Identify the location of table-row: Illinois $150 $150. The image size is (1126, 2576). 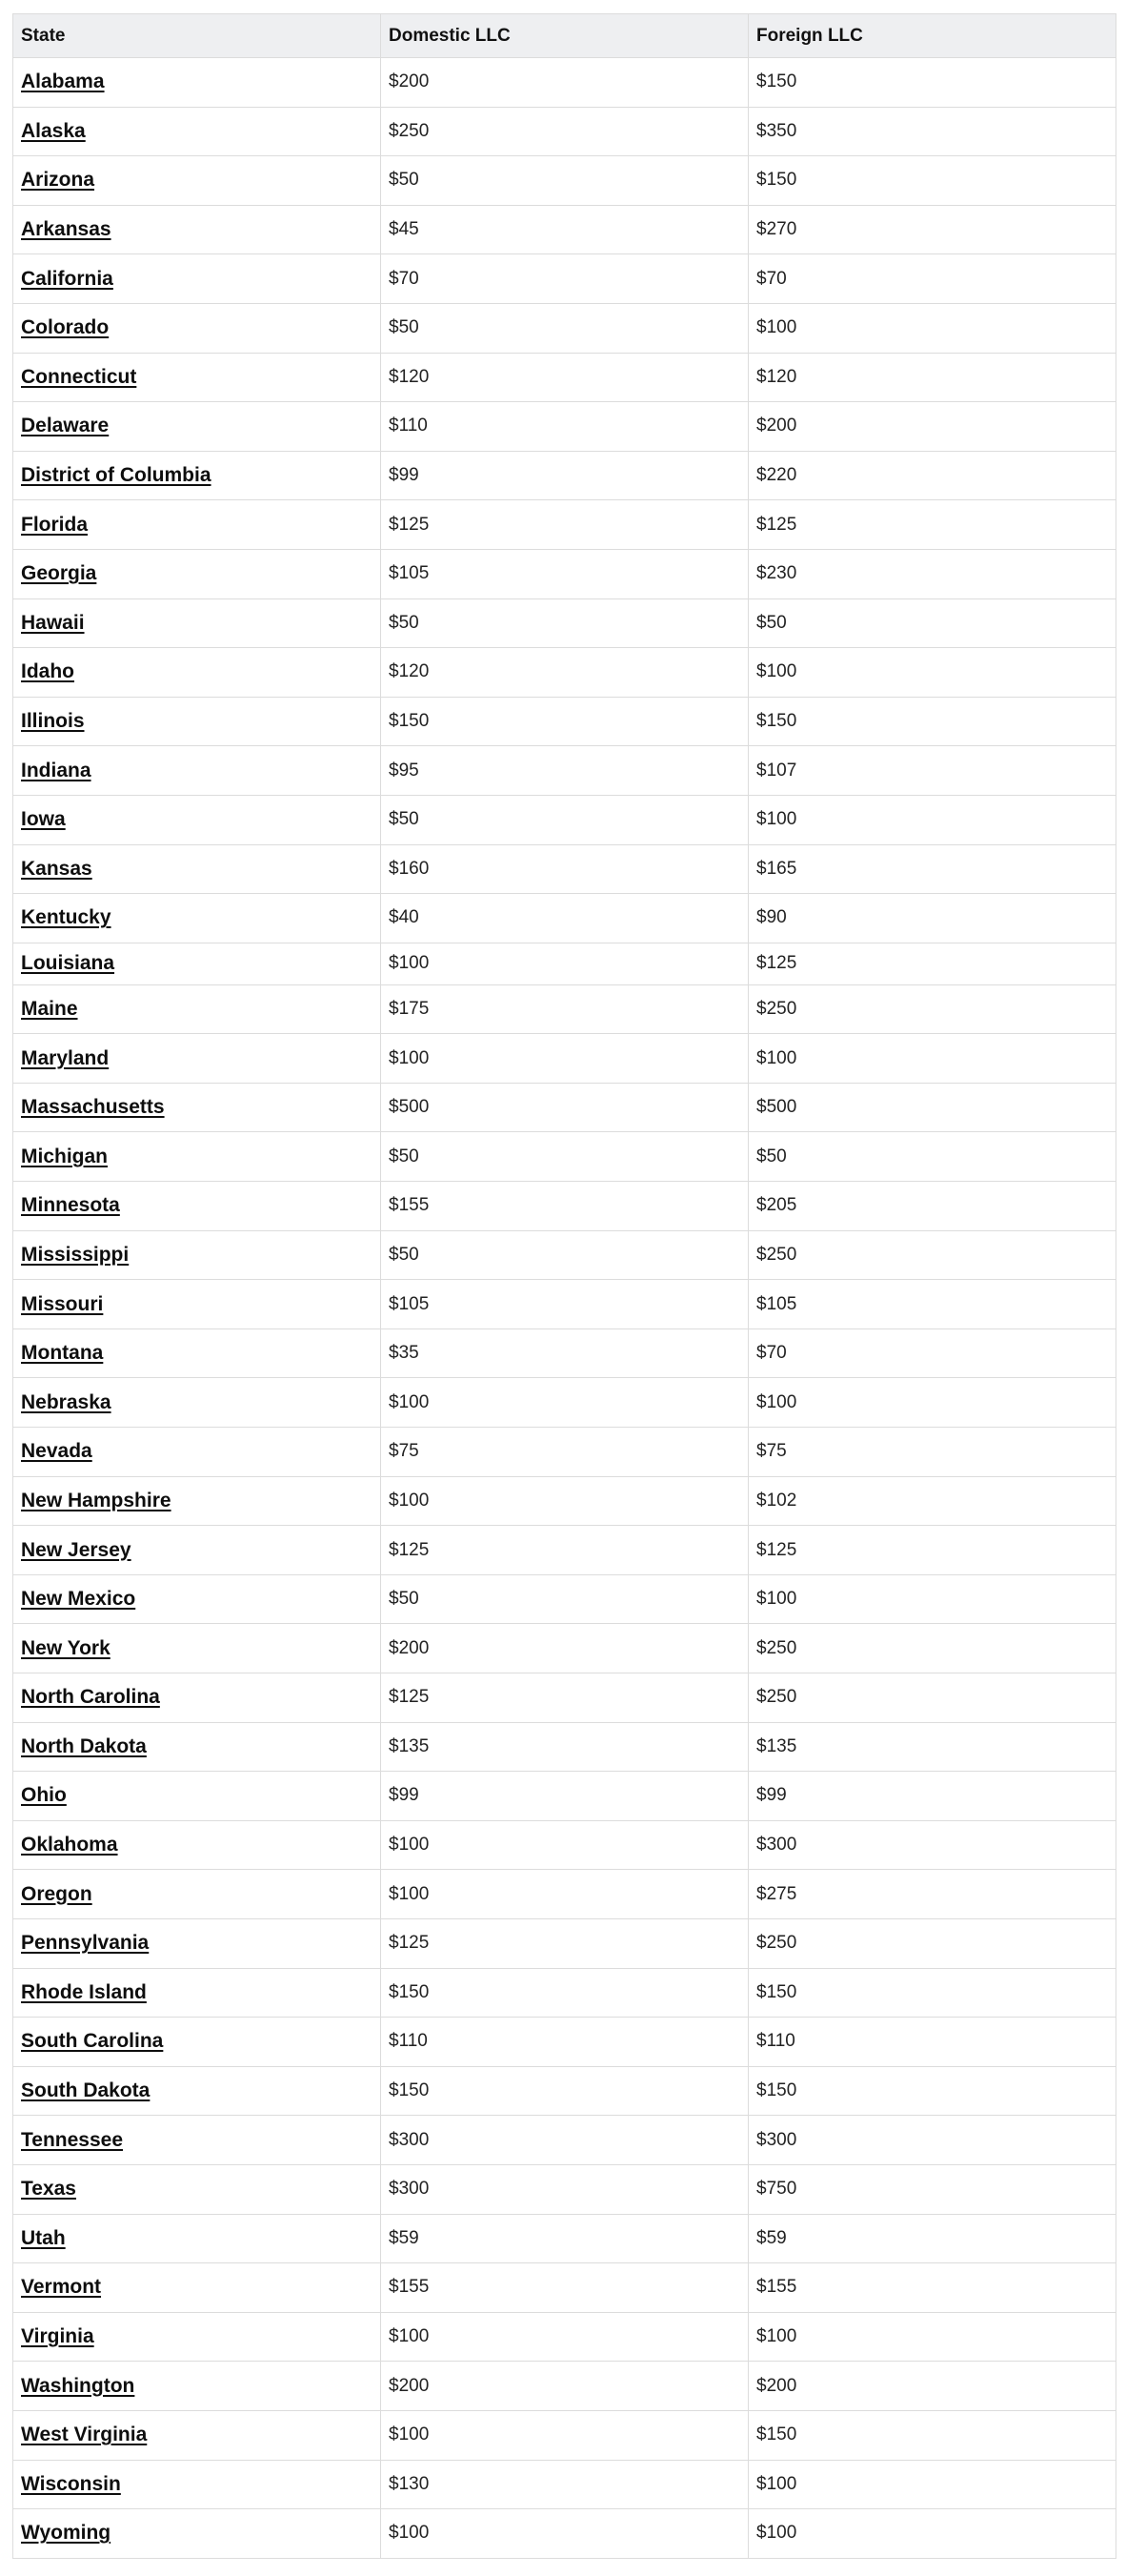
(564, 721).